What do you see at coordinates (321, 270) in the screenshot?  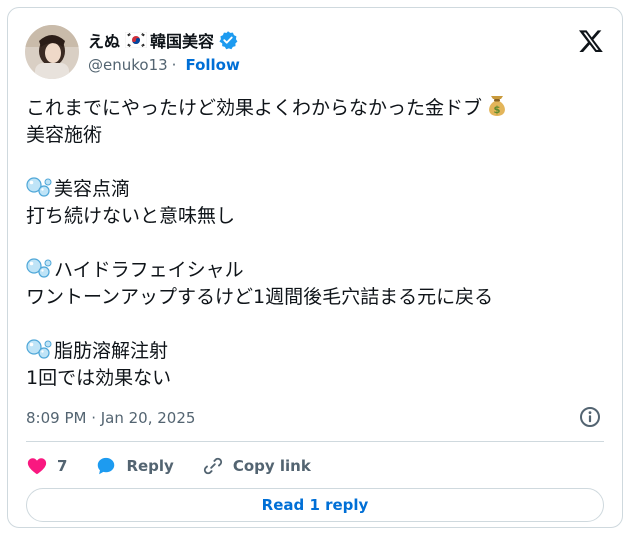 I see `tweet-line: ハイドラフェイシャル` at bounding box center [321, 270].